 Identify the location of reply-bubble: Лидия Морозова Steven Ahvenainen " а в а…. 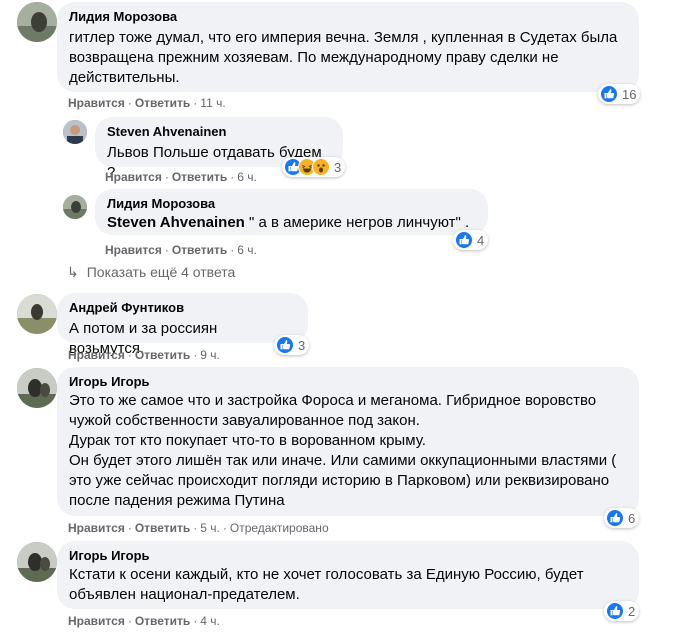
(291, 212).